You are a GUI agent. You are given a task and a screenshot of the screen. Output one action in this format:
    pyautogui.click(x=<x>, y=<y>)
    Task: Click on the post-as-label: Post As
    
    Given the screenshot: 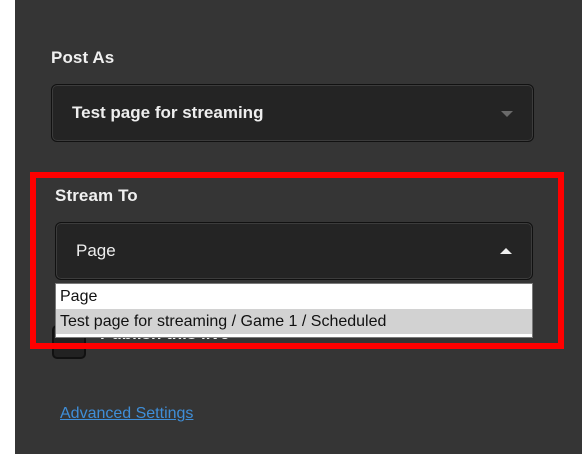 What is the action you would take?
    pyautogui.click(x=83, y=57)
    